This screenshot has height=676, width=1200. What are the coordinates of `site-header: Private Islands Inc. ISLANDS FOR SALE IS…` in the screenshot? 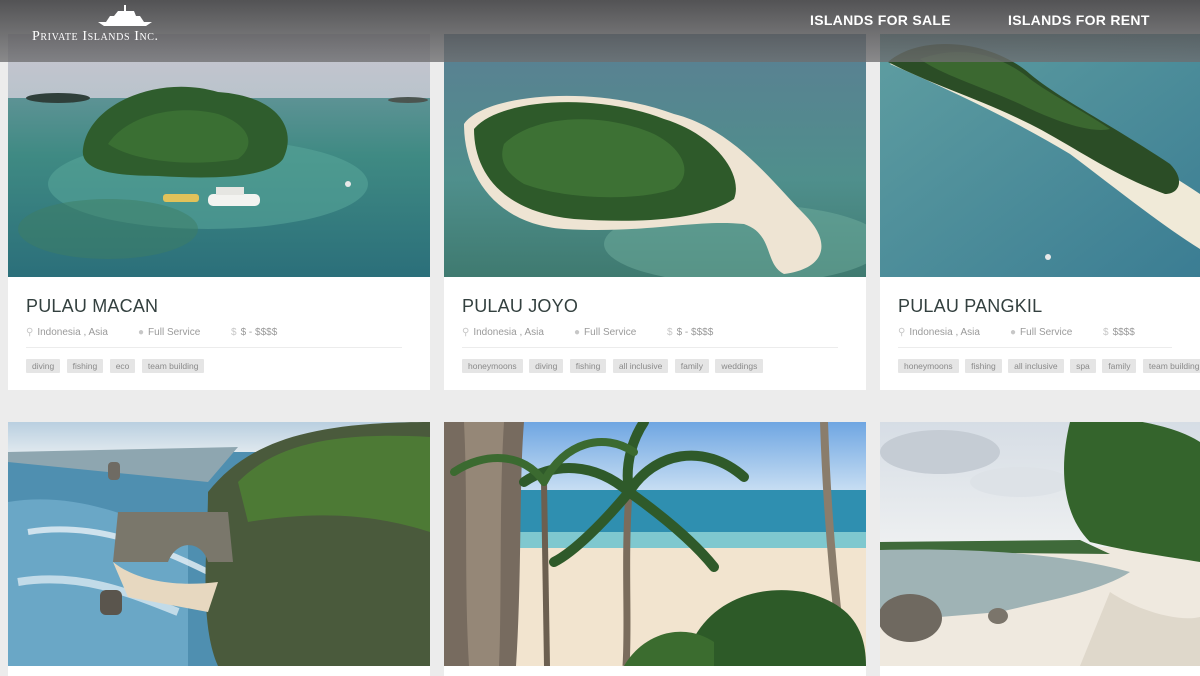 It's located at (600, 31).